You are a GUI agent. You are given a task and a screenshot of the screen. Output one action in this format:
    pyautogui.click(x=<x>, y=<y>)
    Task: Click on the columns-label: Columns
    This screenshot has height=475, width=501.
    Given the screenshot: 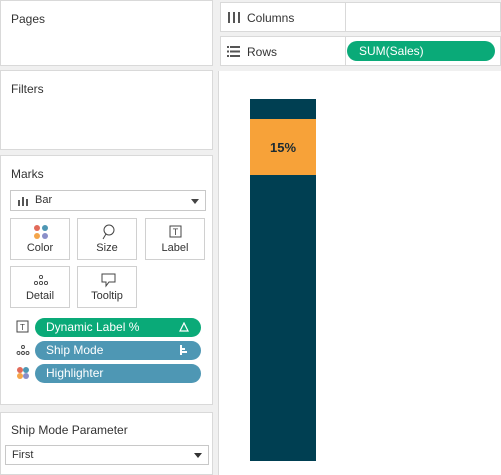 What is the action you would take?
    pyautogui.click(x=271, y=18)
    